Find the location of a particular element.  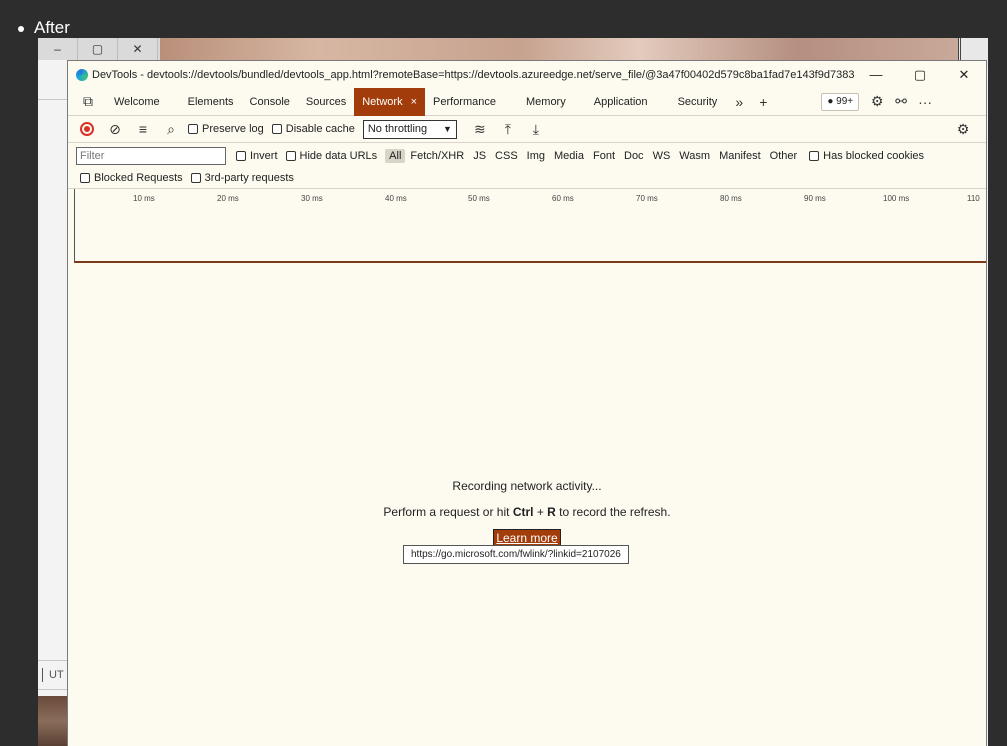

hint-key-ctrl: Ctrl is located at coordinates (523, 512).